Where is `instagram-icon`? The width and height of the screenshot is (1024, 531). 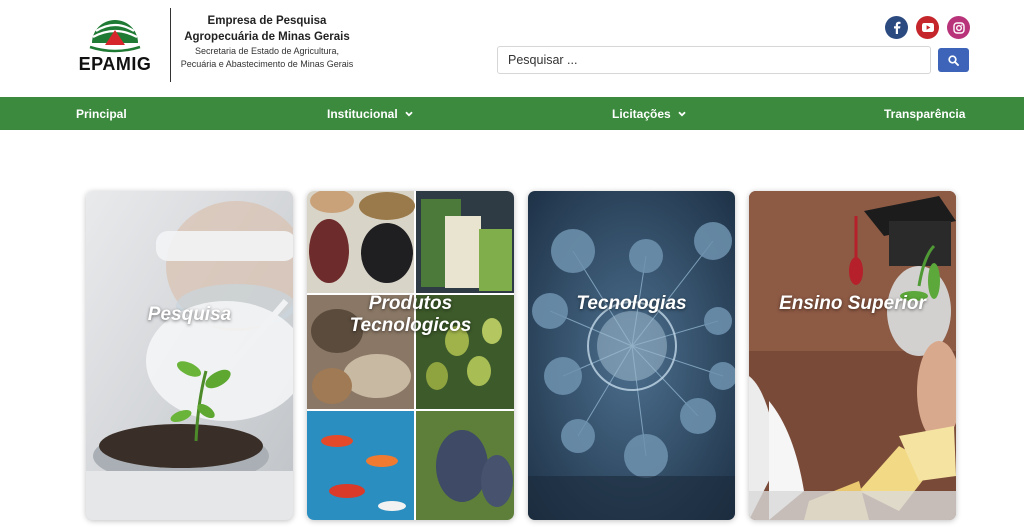
instagram-icon is located at coordinates (958, 27).